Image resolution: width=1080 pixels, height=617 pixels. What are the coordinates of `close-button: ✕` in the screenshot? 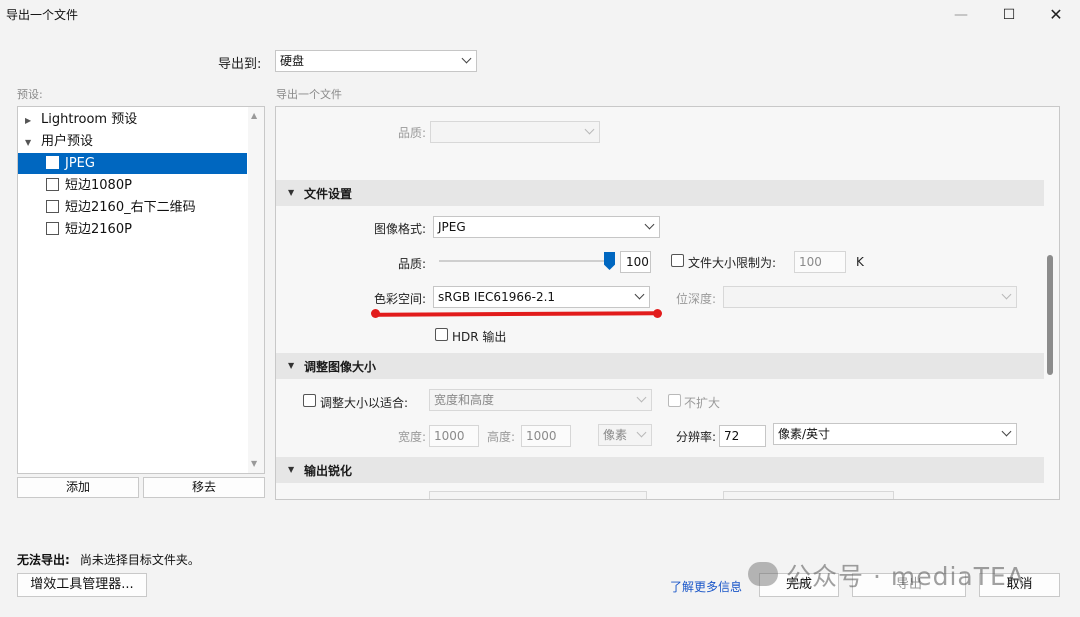 It's located at (1056, 15).